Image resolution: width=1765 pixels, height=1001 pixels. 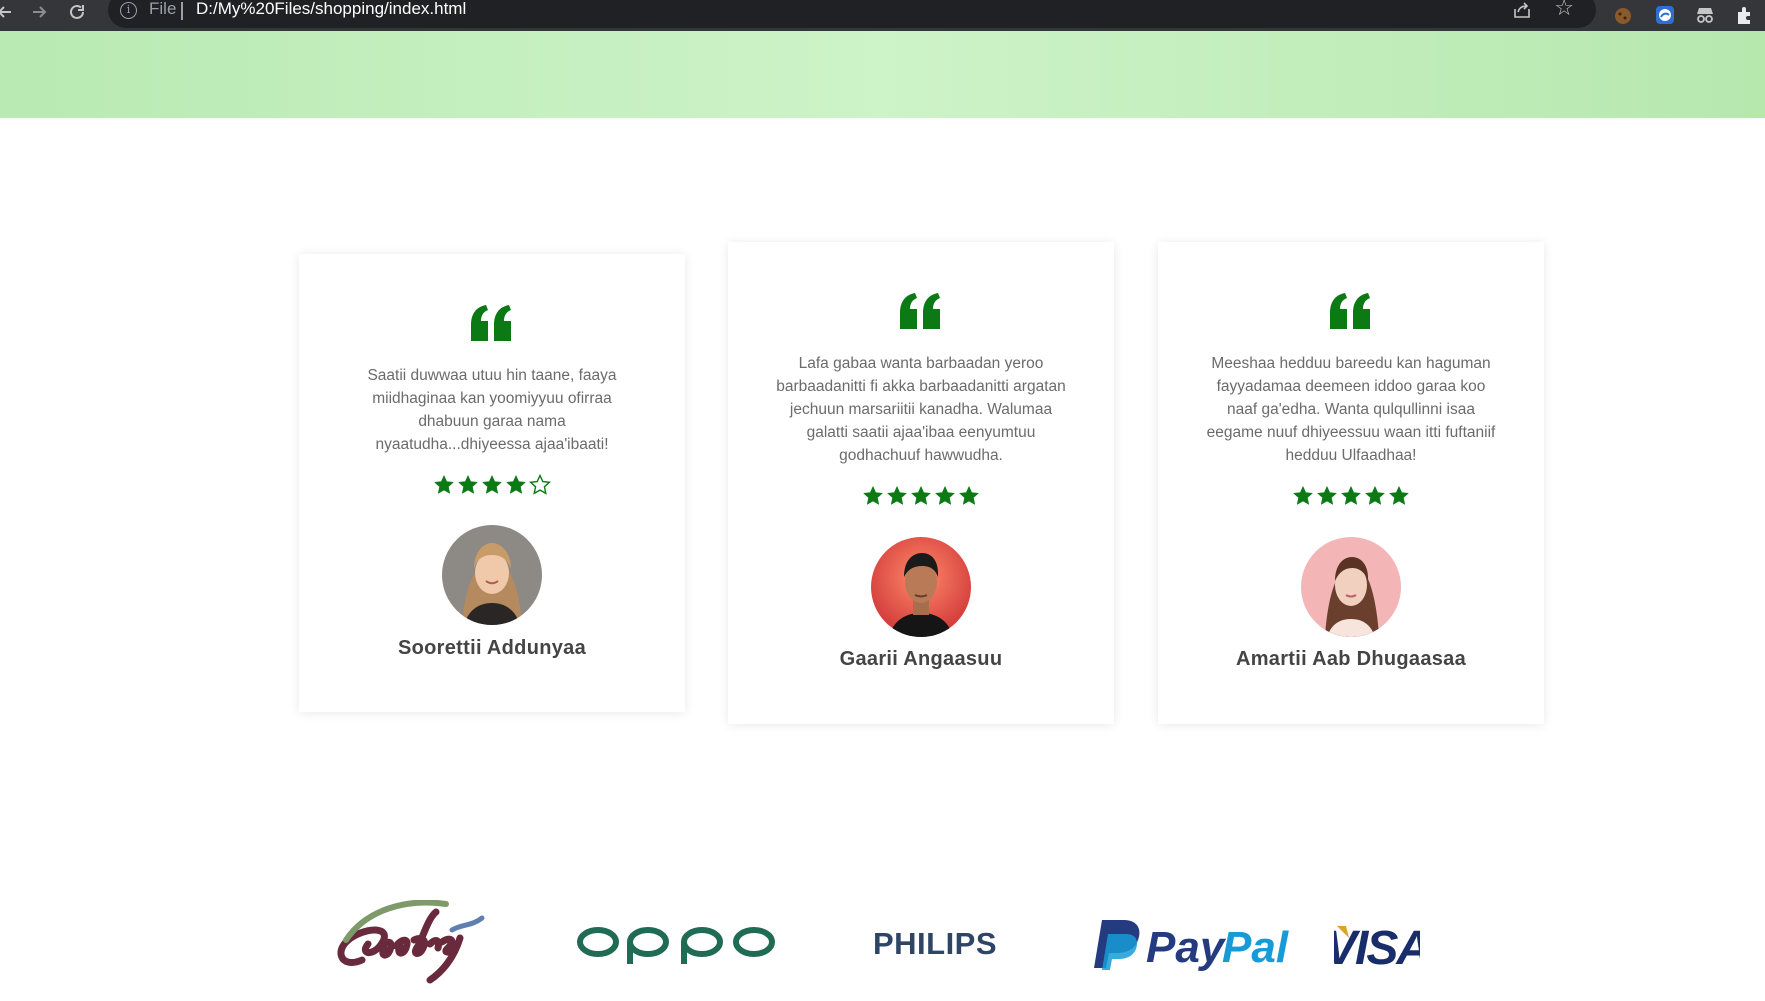 What do you see at coordinates (1351, 386) in the screenshot?
I see `review-line: fayyadamaa deemeen iddoo garaa koo` at bounding box center [1351, 386].